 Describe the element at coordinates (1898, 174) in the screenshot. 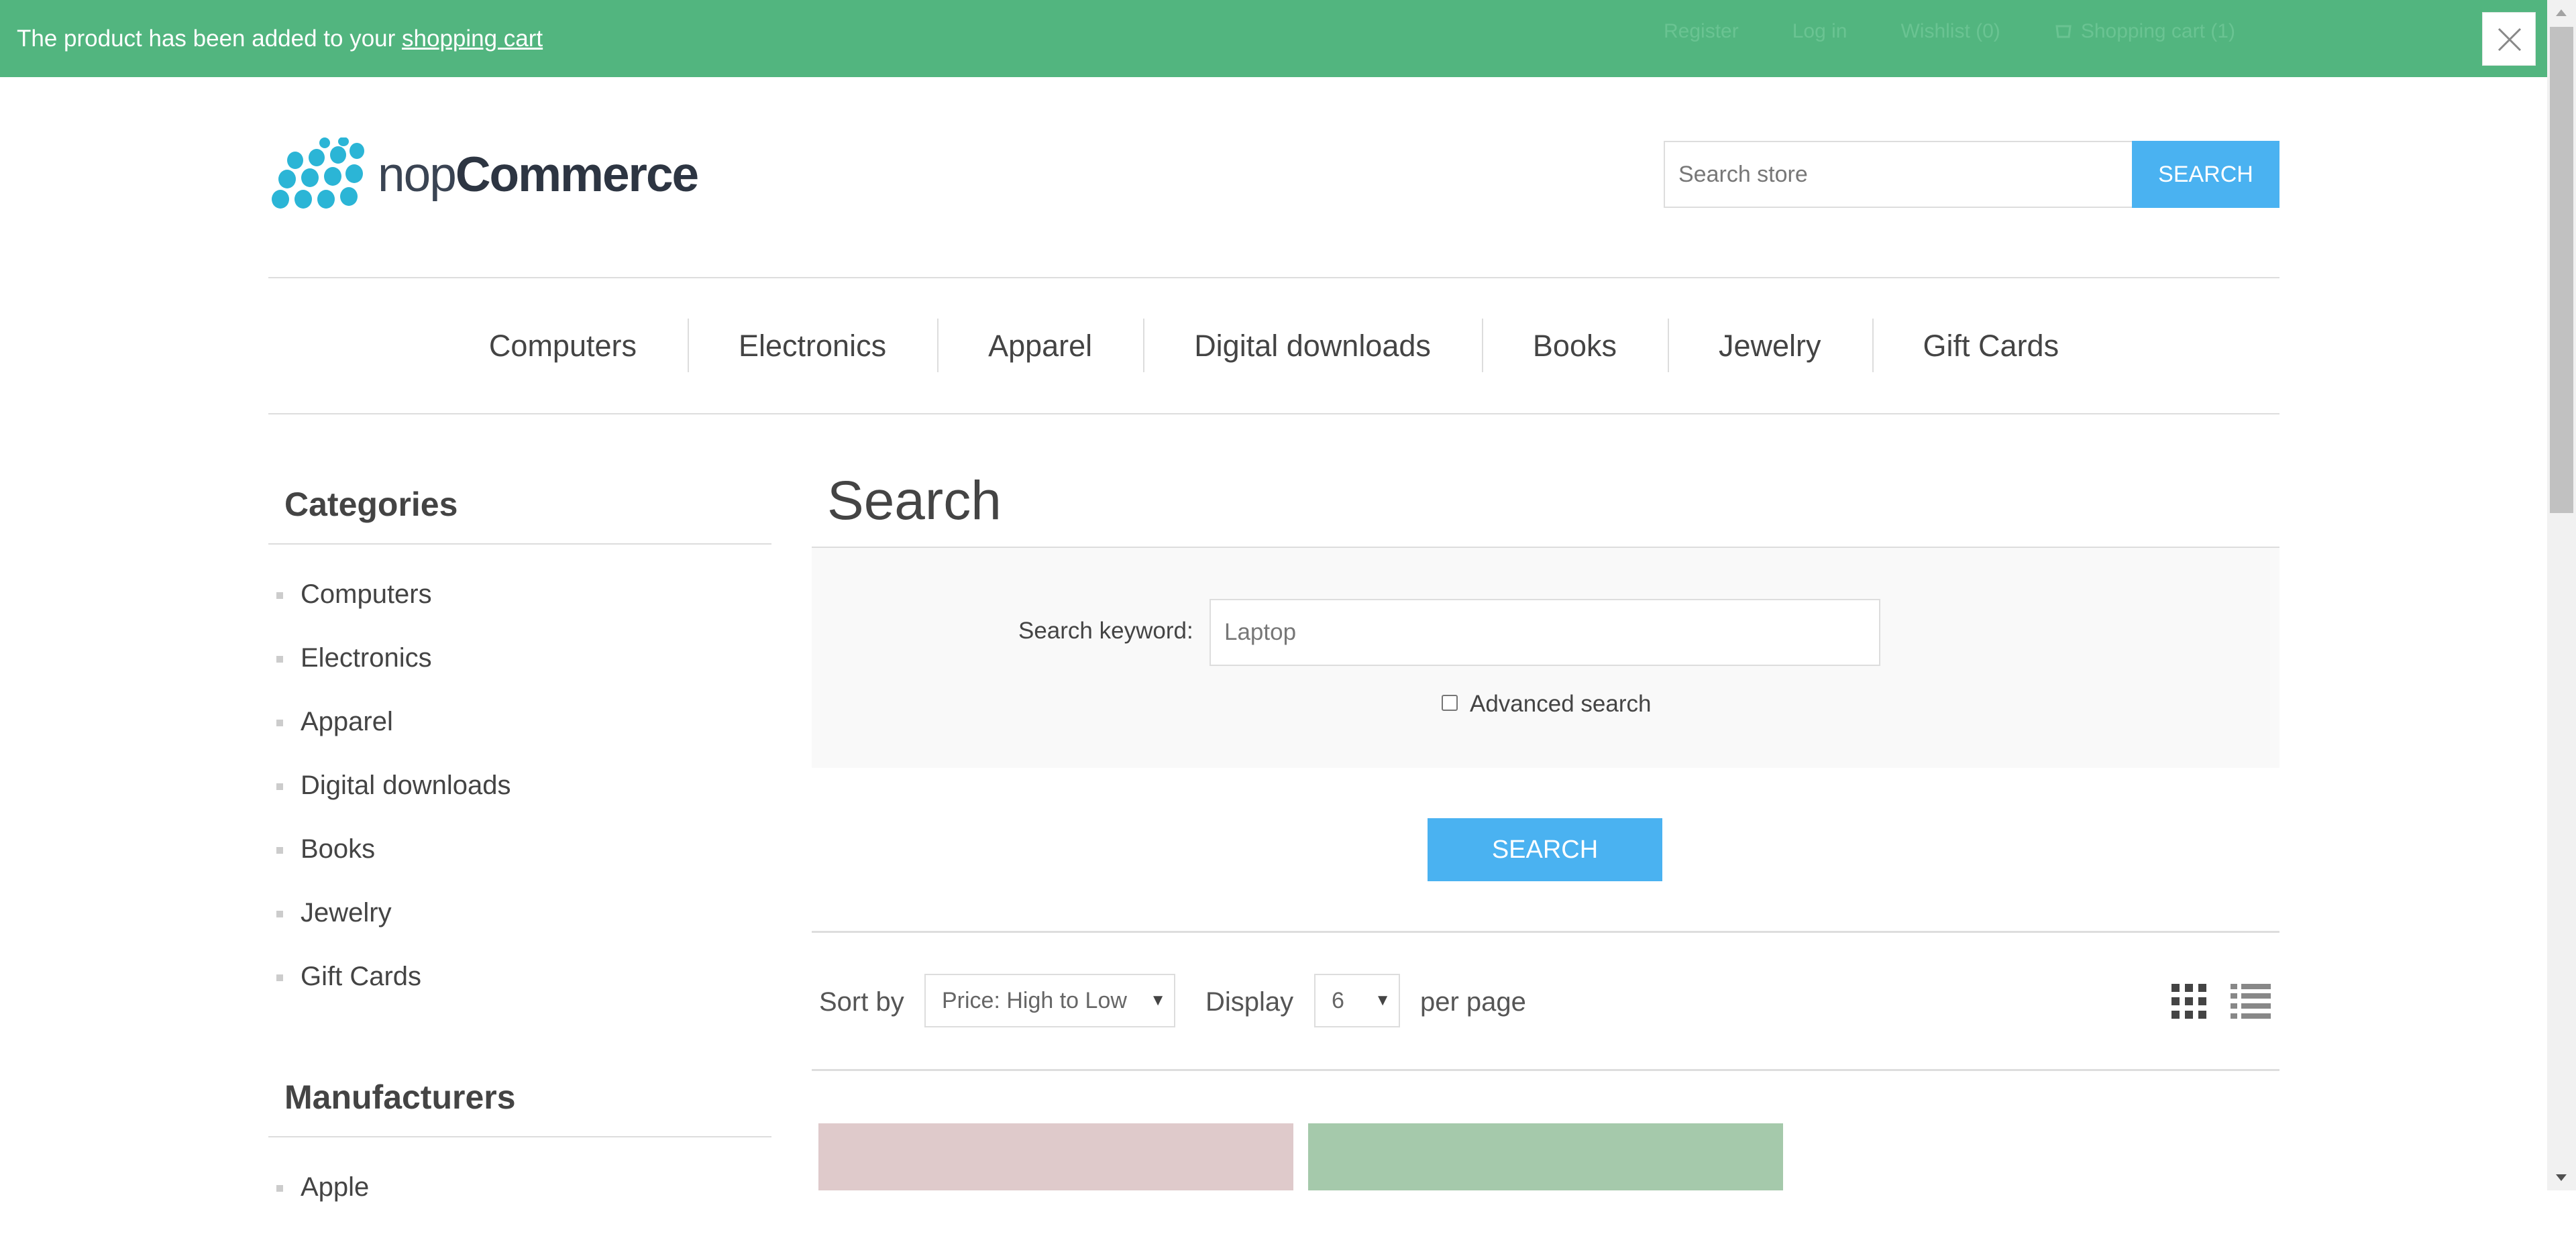

I see `store-search-input: Search store` at that location.